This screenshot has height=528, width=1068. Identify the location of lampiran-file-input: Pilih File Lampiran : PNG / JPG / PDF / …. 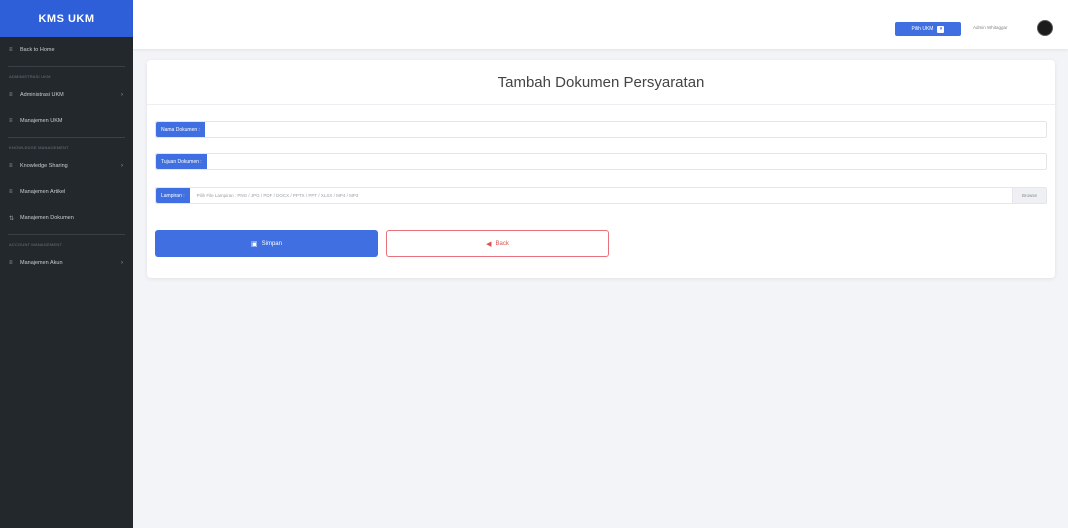
(601, 195).